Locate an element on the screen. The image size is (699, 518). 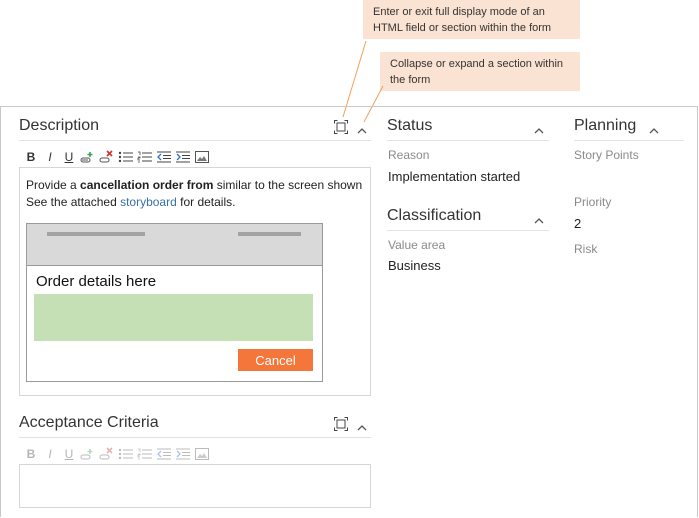
description-divider is located at coordinates (195, 140).